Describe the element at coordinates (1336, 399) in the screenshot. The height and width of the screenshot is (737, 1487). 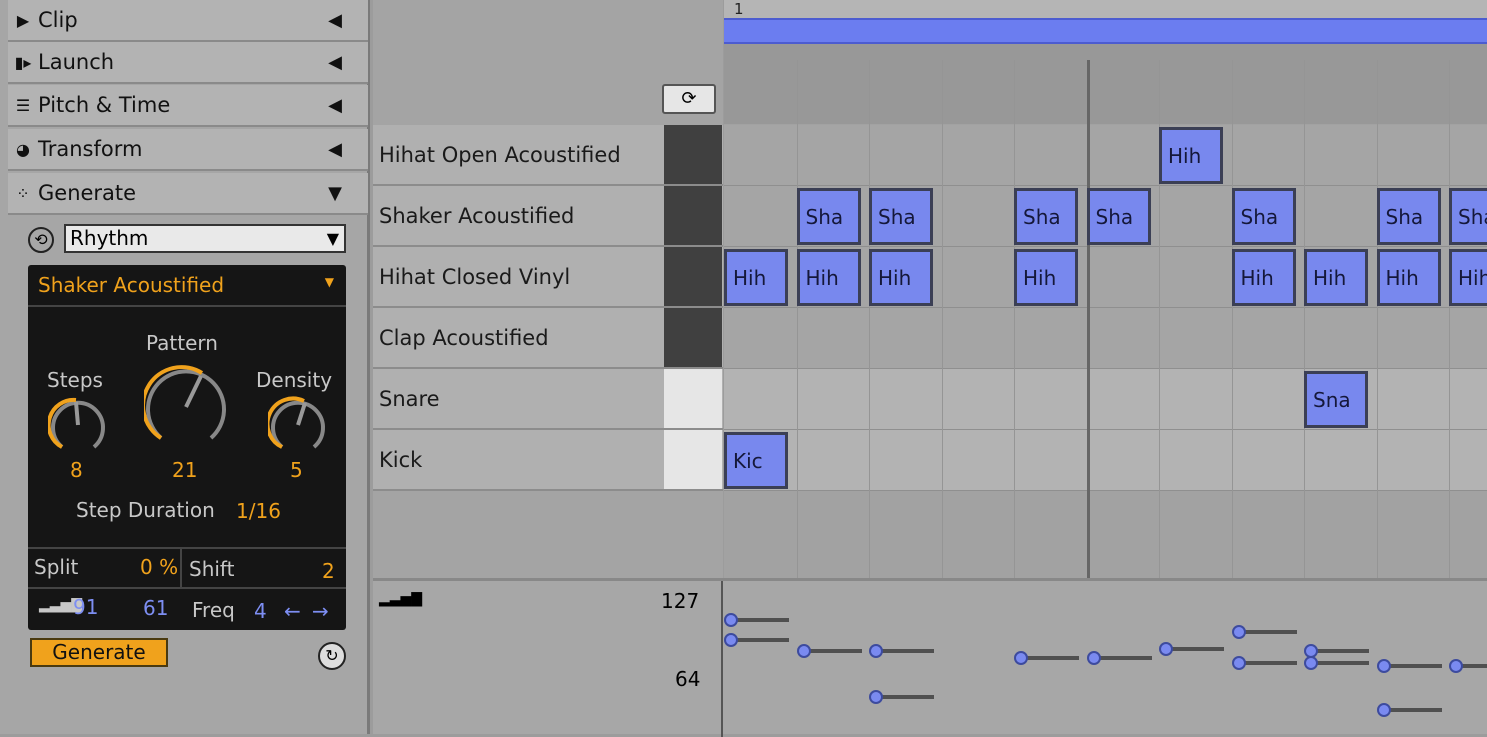
I see `midi-note: Sna` at that location.